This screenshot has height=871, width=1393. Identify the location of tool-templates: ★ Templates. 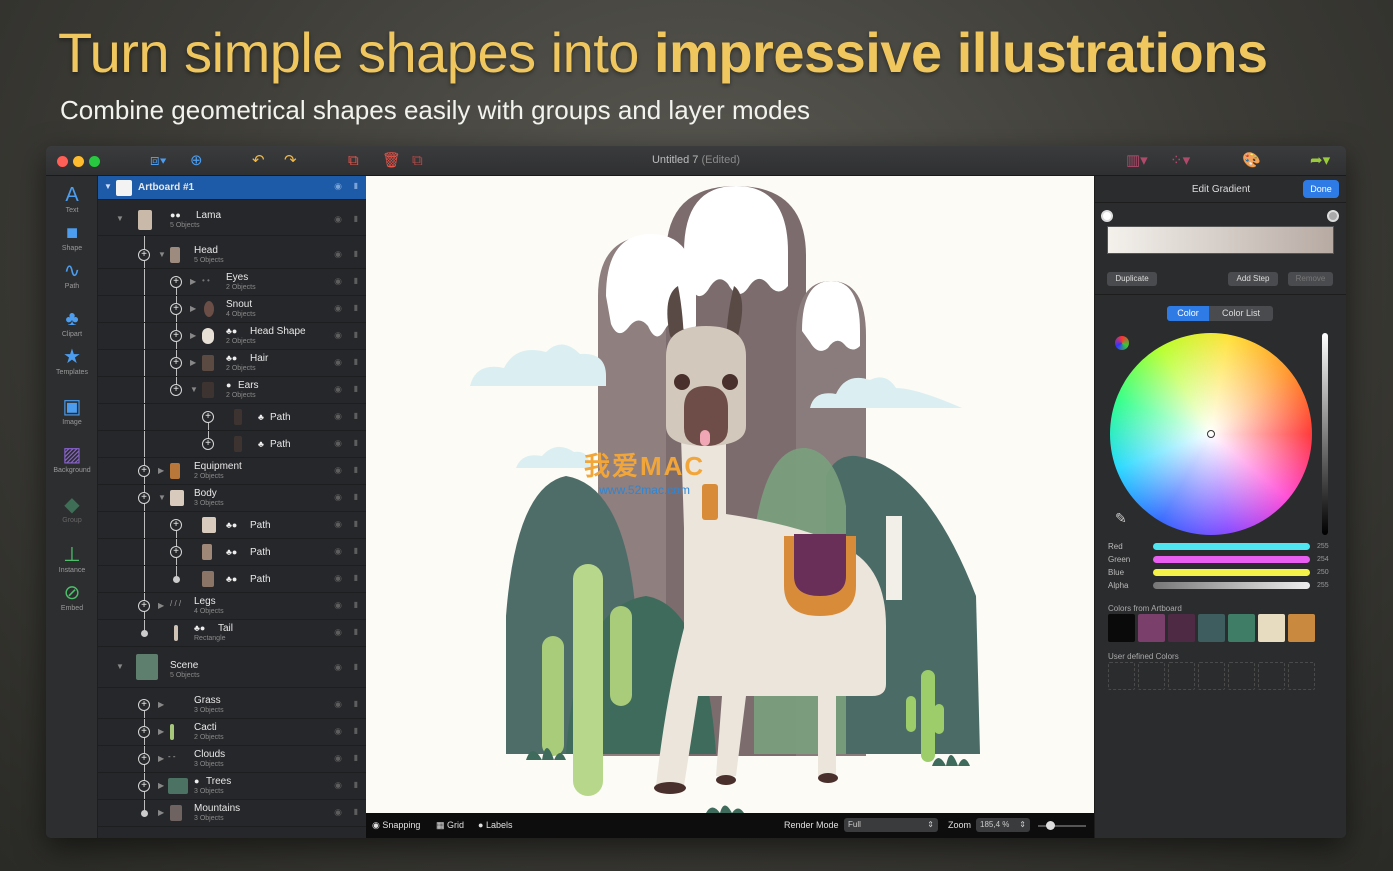
(72, 361).